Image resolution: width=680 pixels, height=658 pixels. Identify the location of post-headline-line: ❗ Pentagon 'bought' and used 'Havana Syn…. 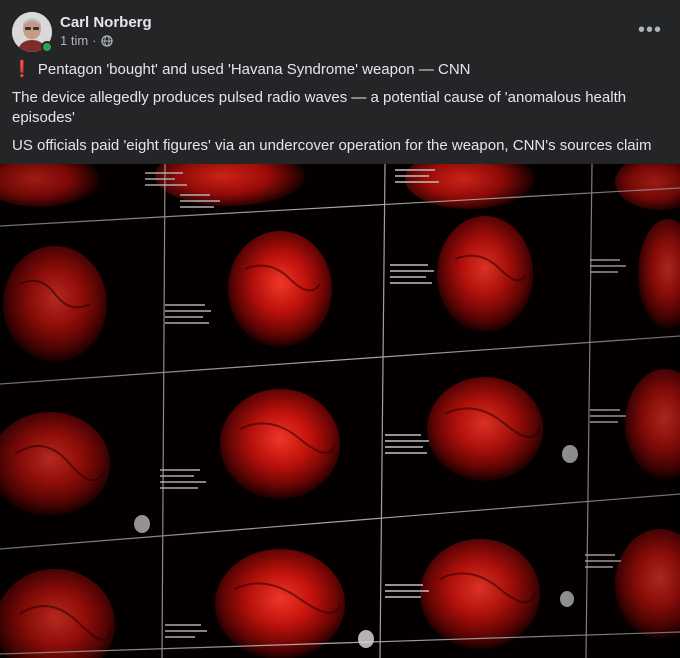
(338, 70).